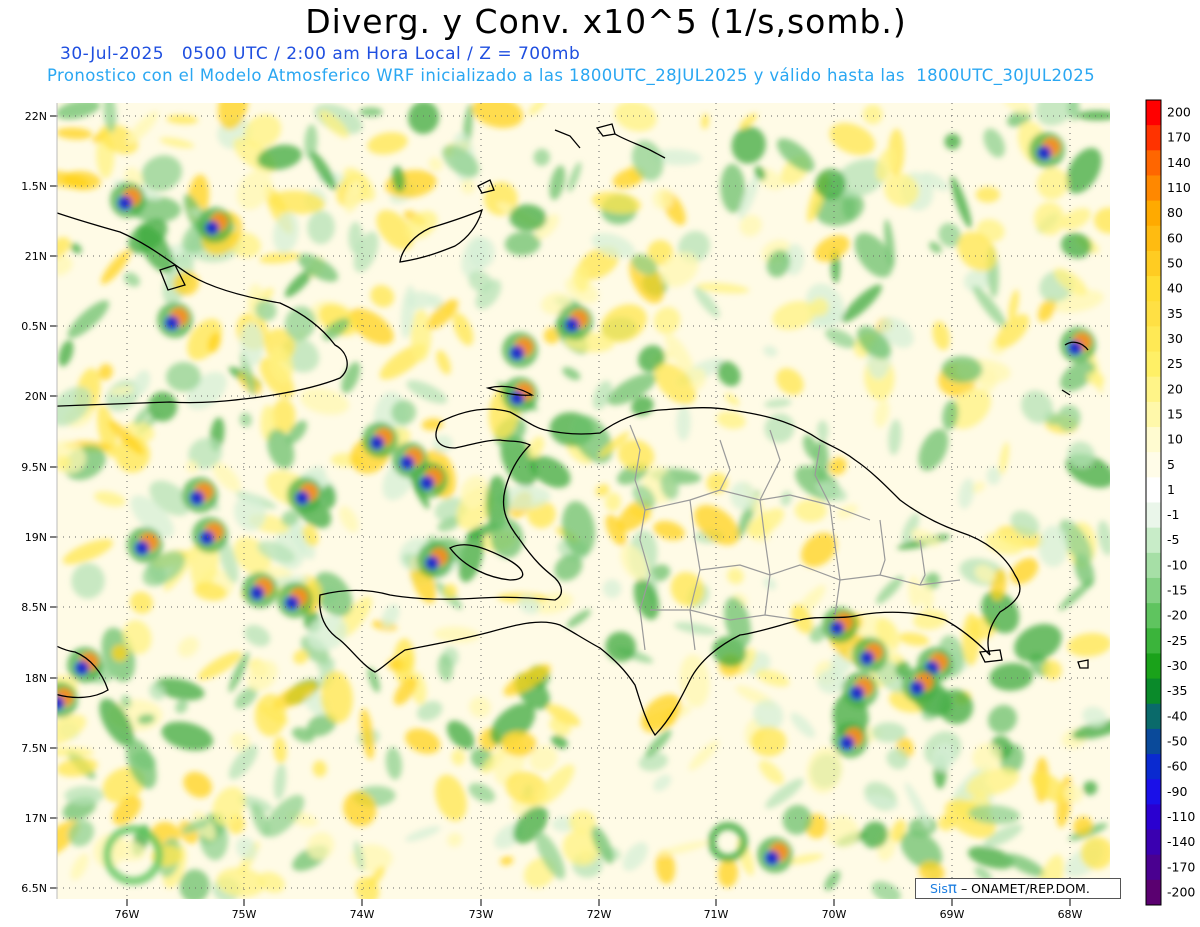 Image resolution: width=1200 pixels, height=927 pixels. I want to click on lon-label: 70W, so click(834, 914).